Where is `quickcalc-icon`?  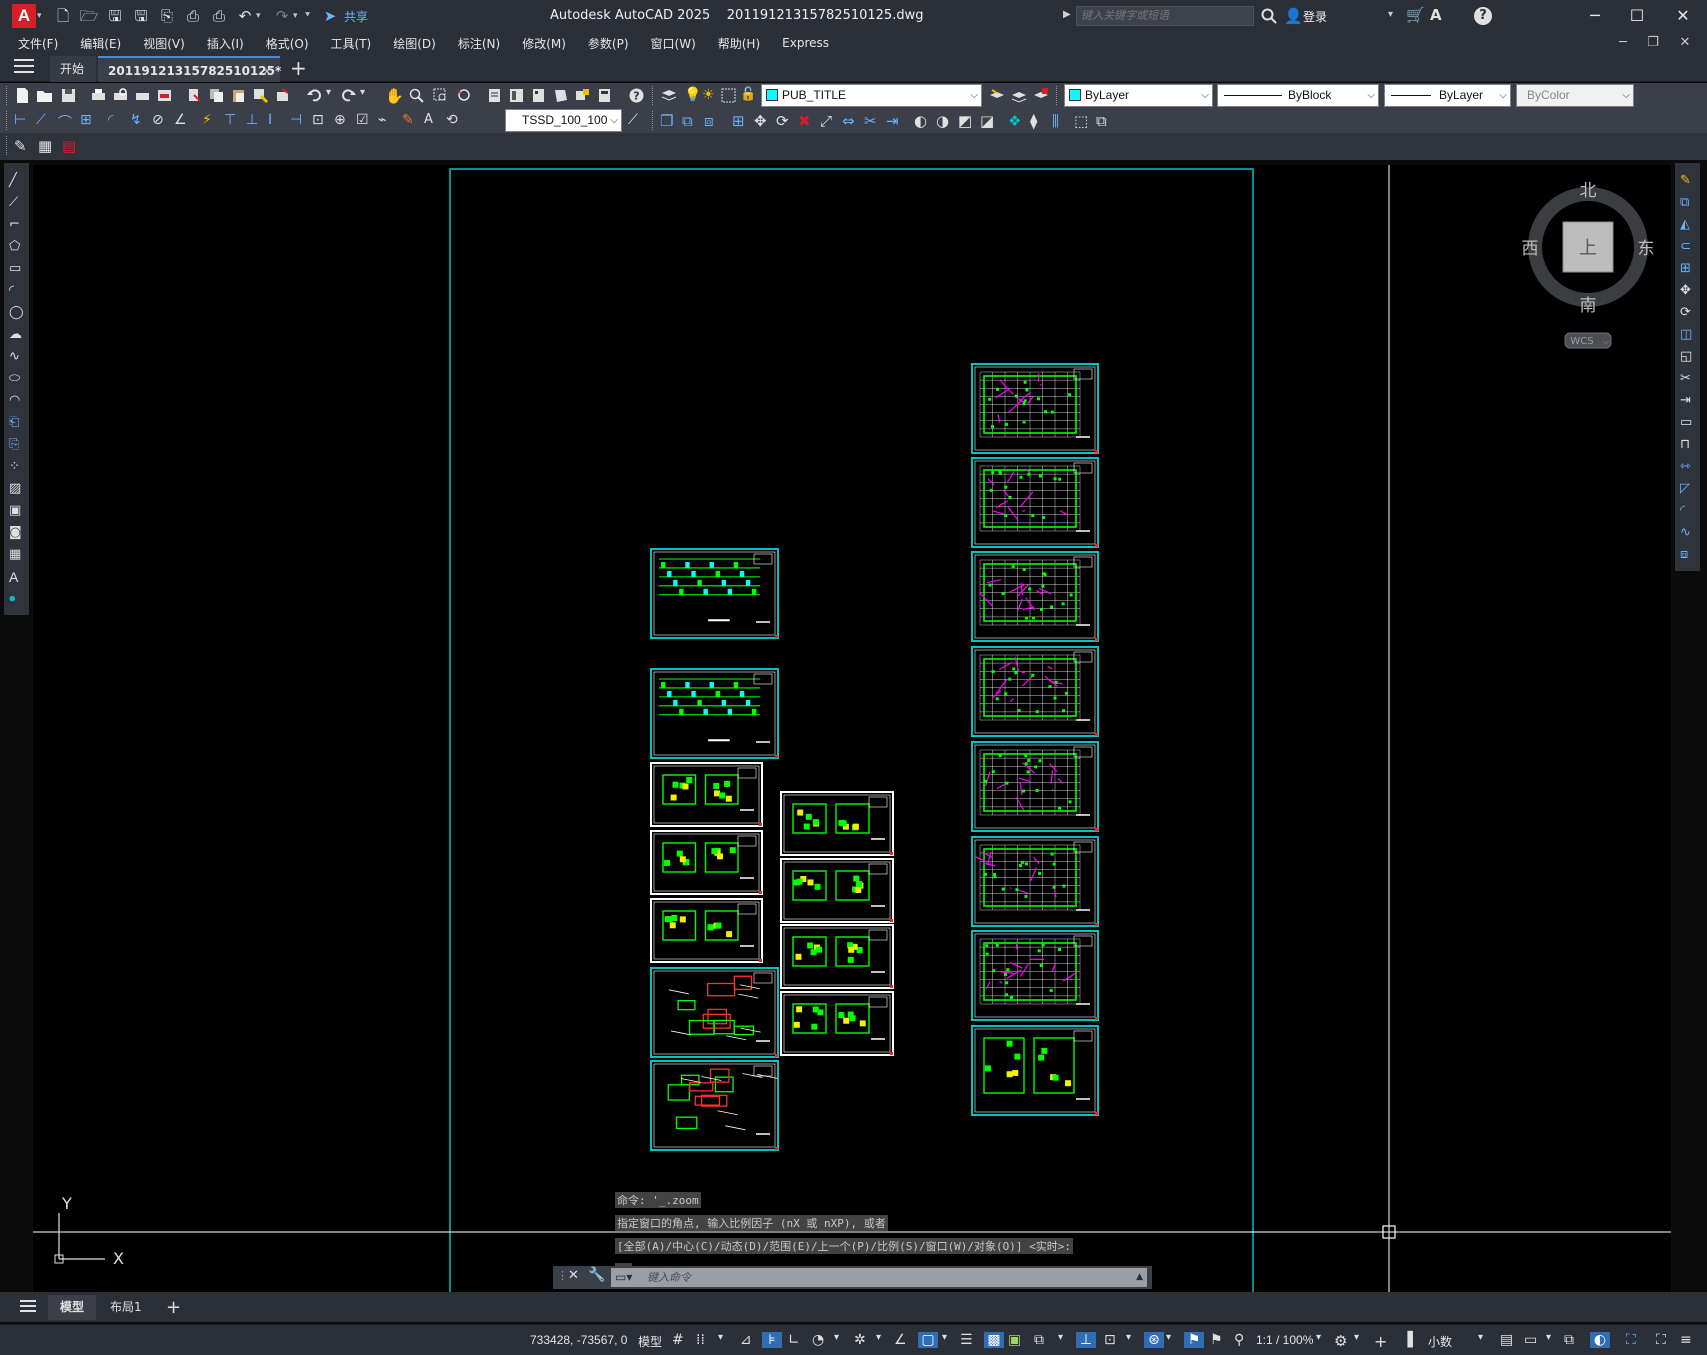
quickcalc-icon is located at coordinates (604, 95).